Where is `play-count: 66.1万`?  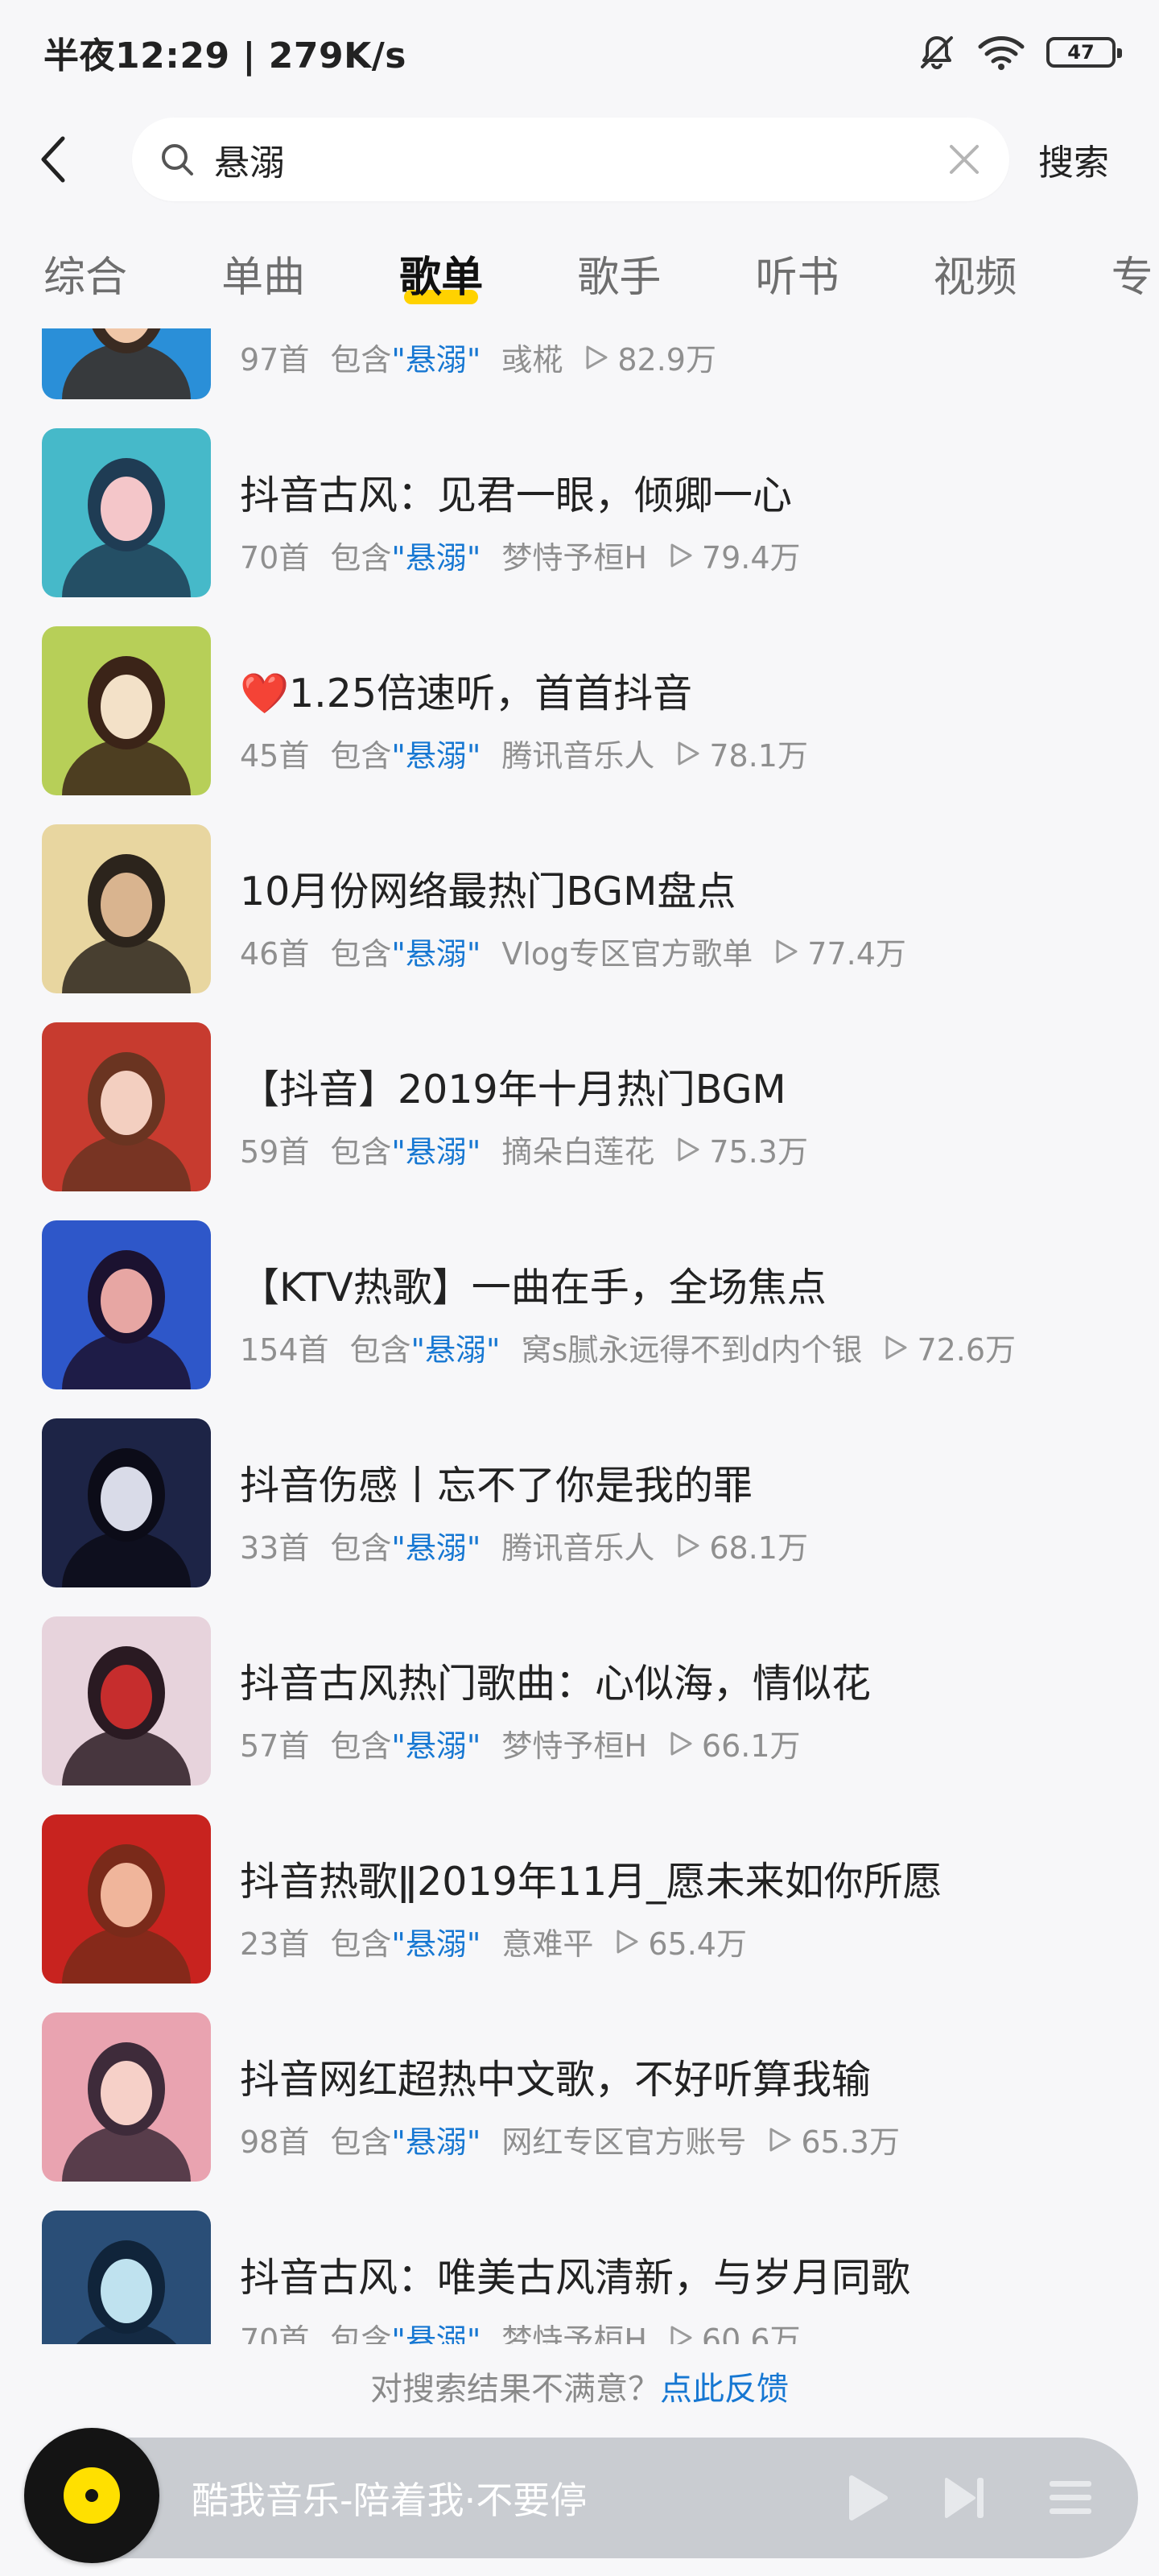 play-count: 66.1万 is located at coordinates (751, 1746).